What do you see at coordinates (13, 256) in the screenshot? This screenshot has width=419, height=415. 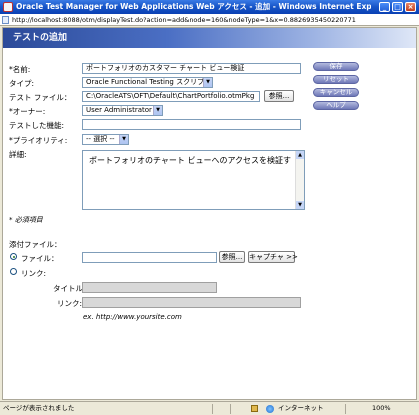 I see `attachment-file-radio` at bounding box center [13, 256].